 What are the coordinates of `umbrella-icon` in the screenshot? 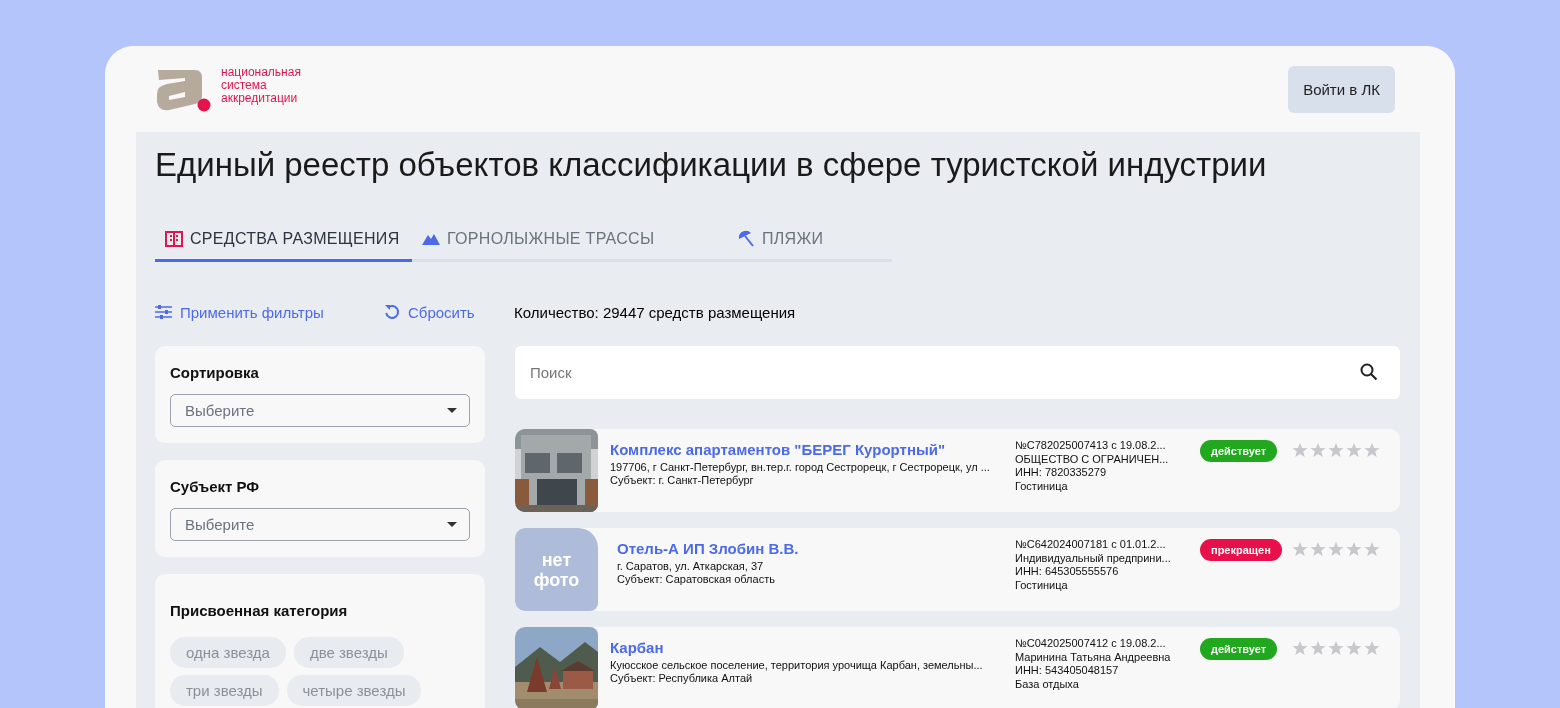 It's located at (746, 238).